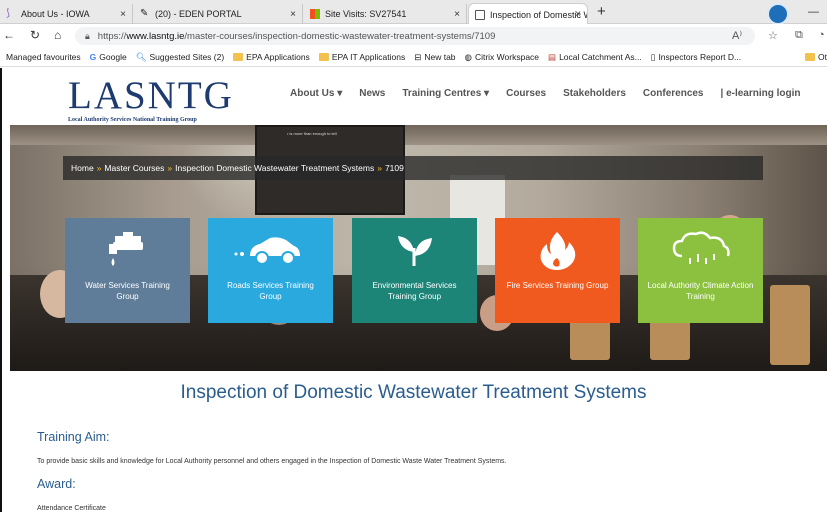 This screenshot has height=512, width=827. I want to click on window-edge, so click(1, 290).